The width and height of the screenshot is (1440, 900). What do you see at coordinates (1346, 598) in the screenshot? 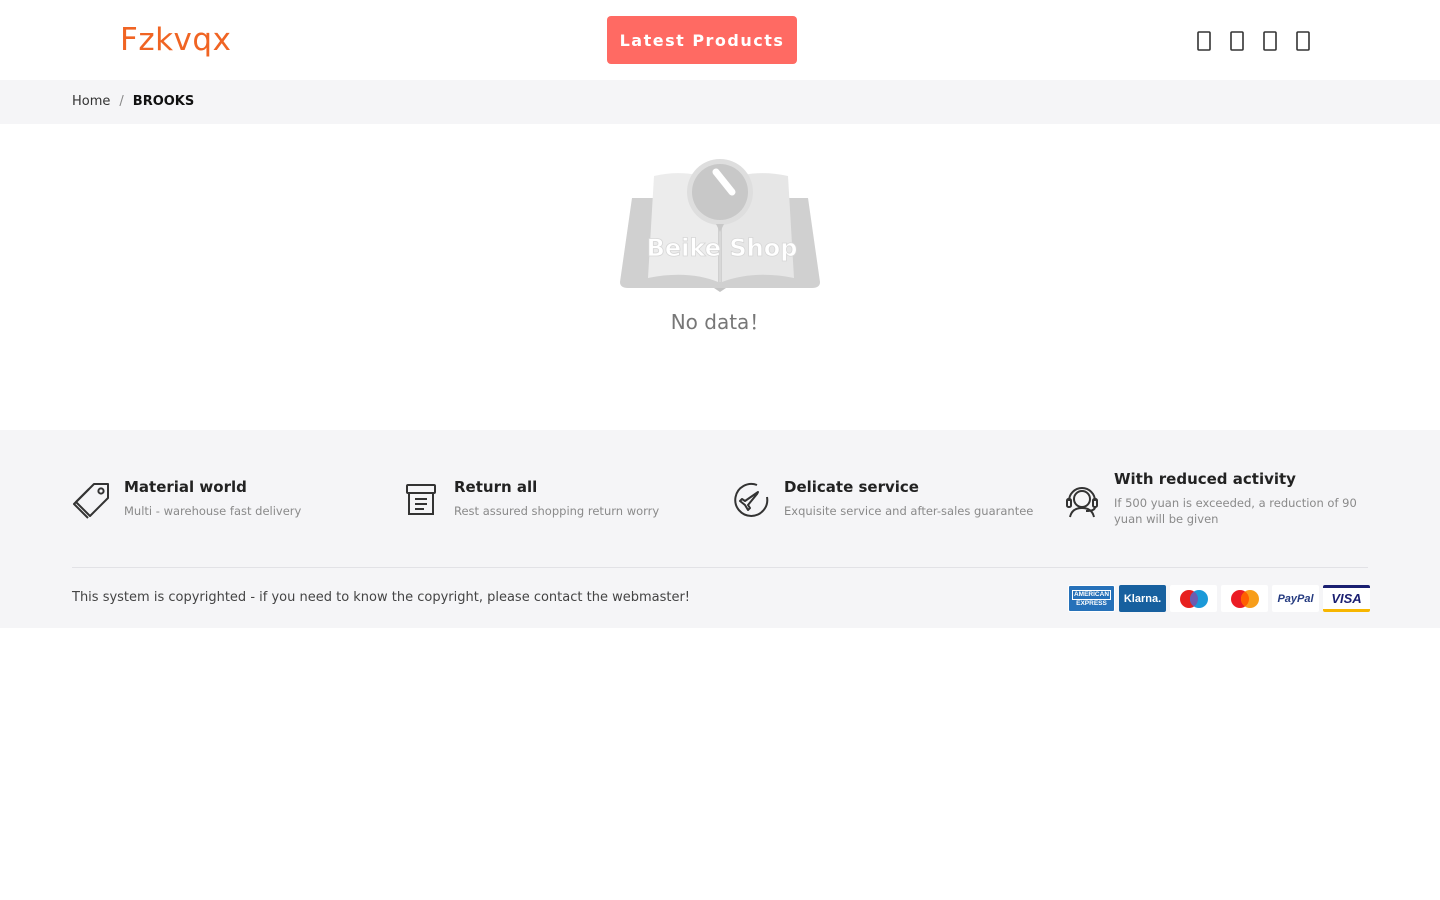
I see `visa-logo: VISA` at bounding box center [1346, 598].